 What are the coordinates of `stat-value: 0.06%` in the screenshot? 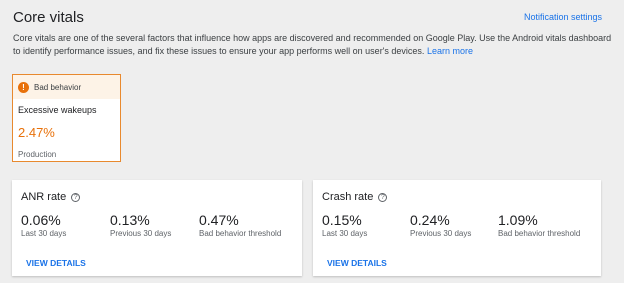 It's located at (41, 220).